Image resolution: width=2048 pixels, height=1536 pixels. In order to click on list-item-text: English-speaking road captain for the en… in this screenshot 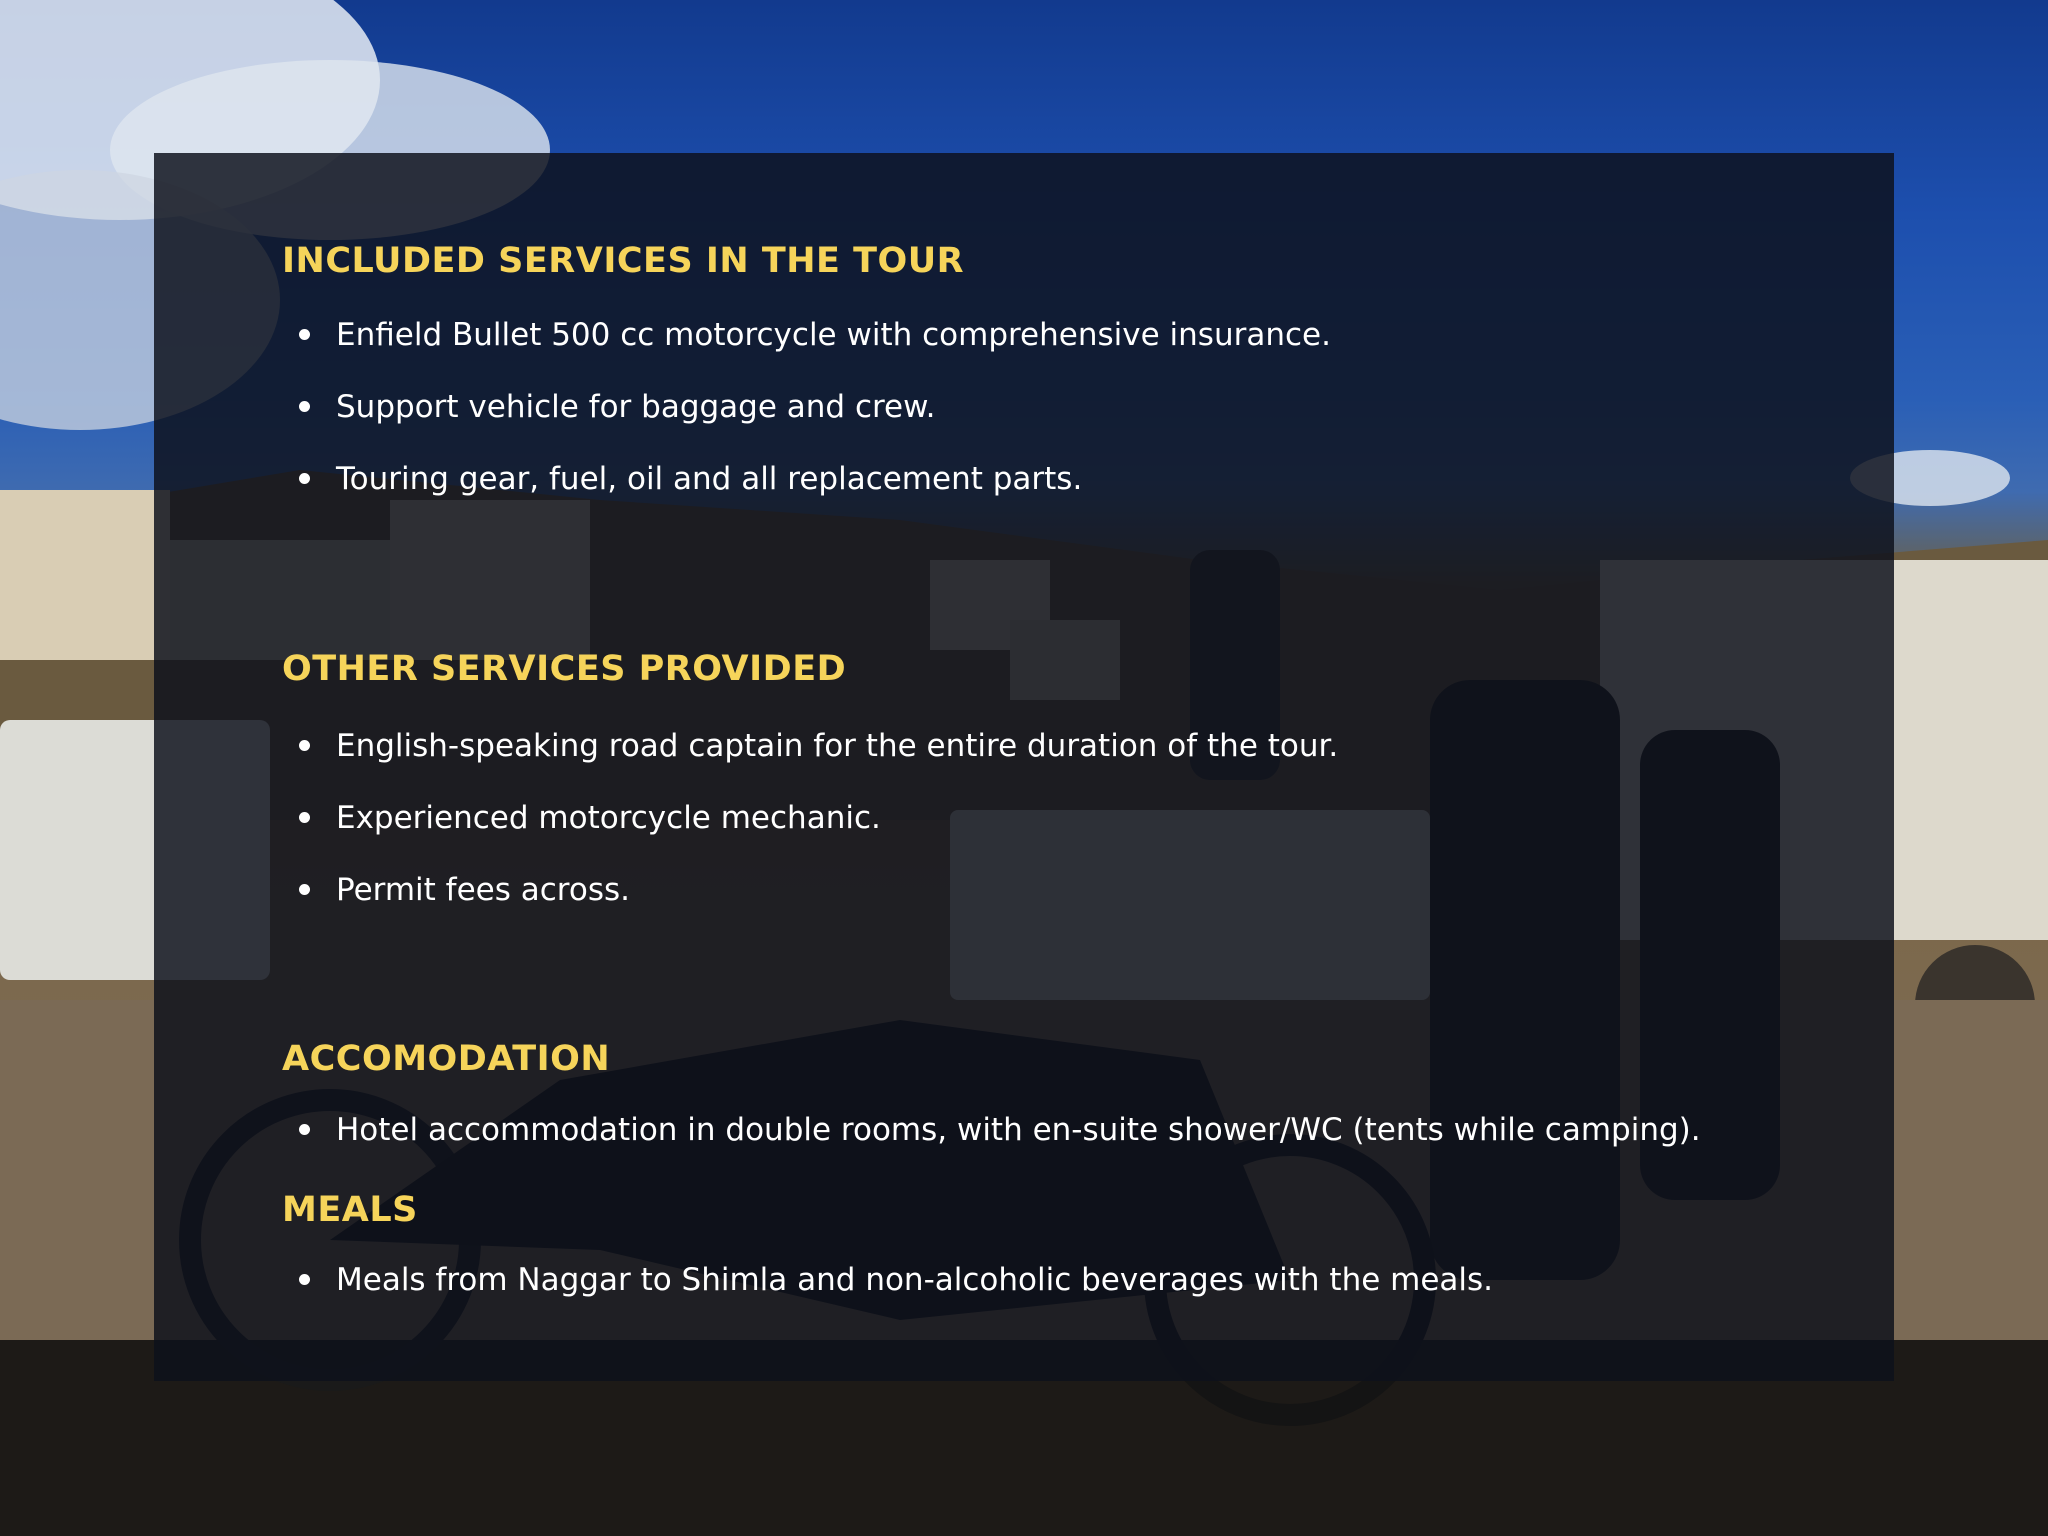, I will do `click(837, 746)`.